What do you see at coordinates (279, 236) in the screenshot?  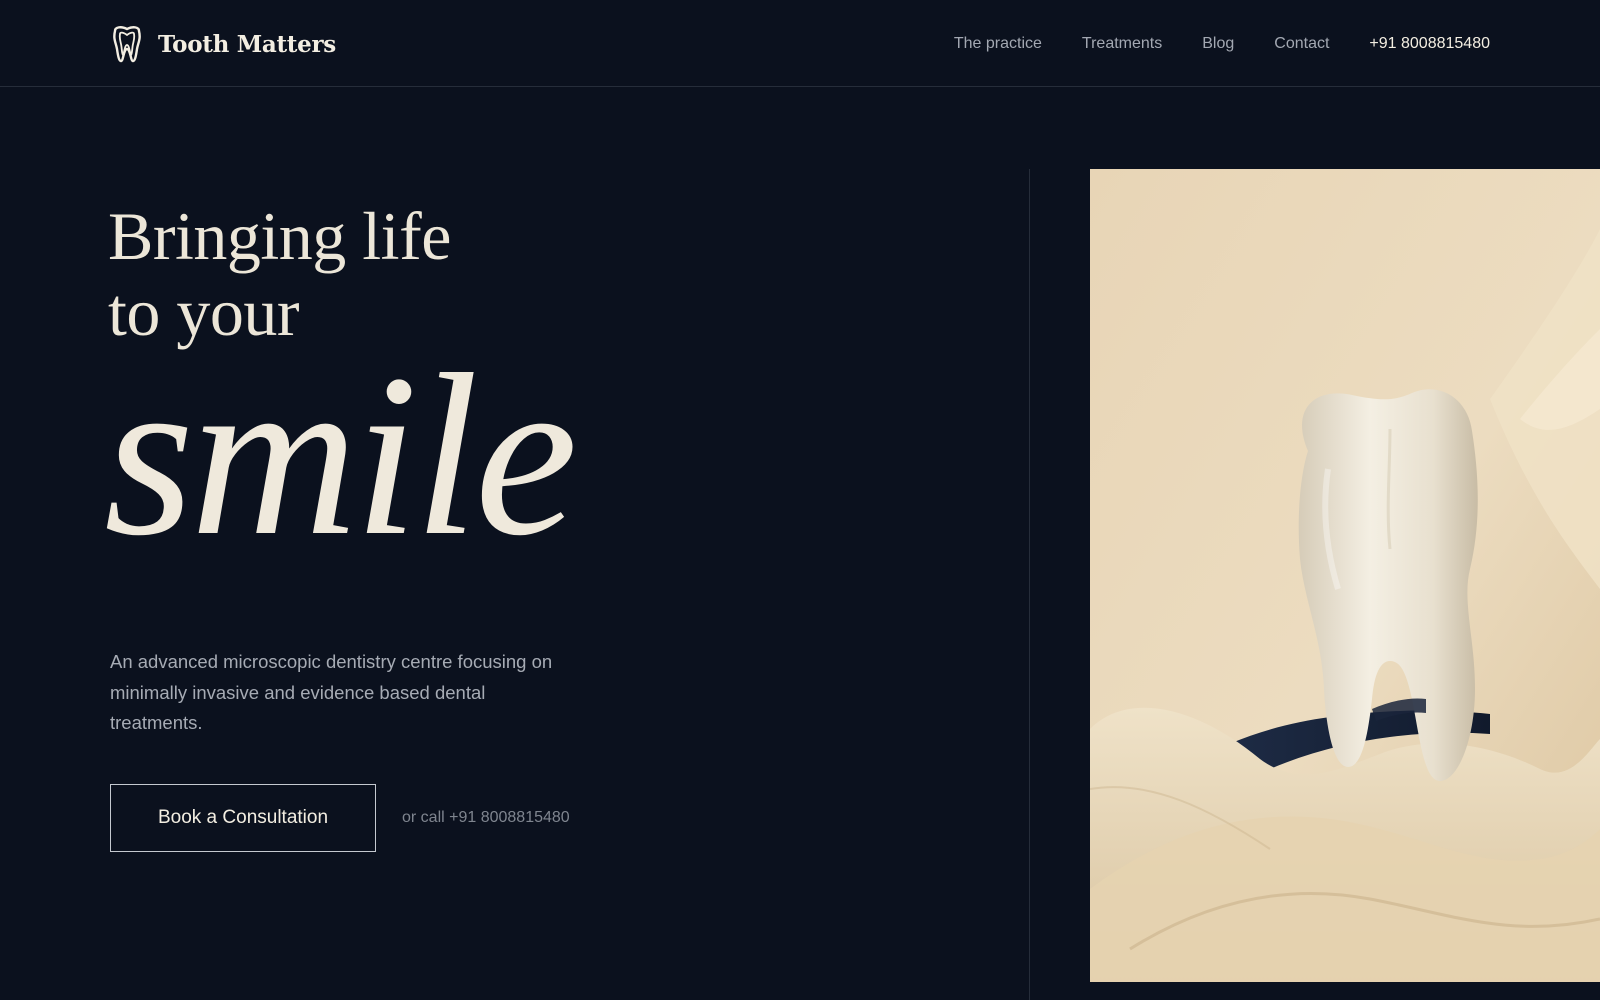 I see `hero-title-line-1: Bringing life` at bounding box center [279, 236].